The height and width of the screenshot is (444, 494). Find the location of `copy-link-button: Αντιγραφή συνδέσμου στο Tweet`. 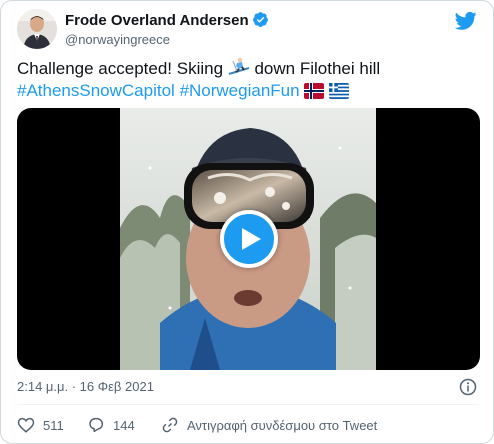

copy-link-button: Αντιγραφή συνδέσμου στο Tweet is located at coordinates (269, 425).